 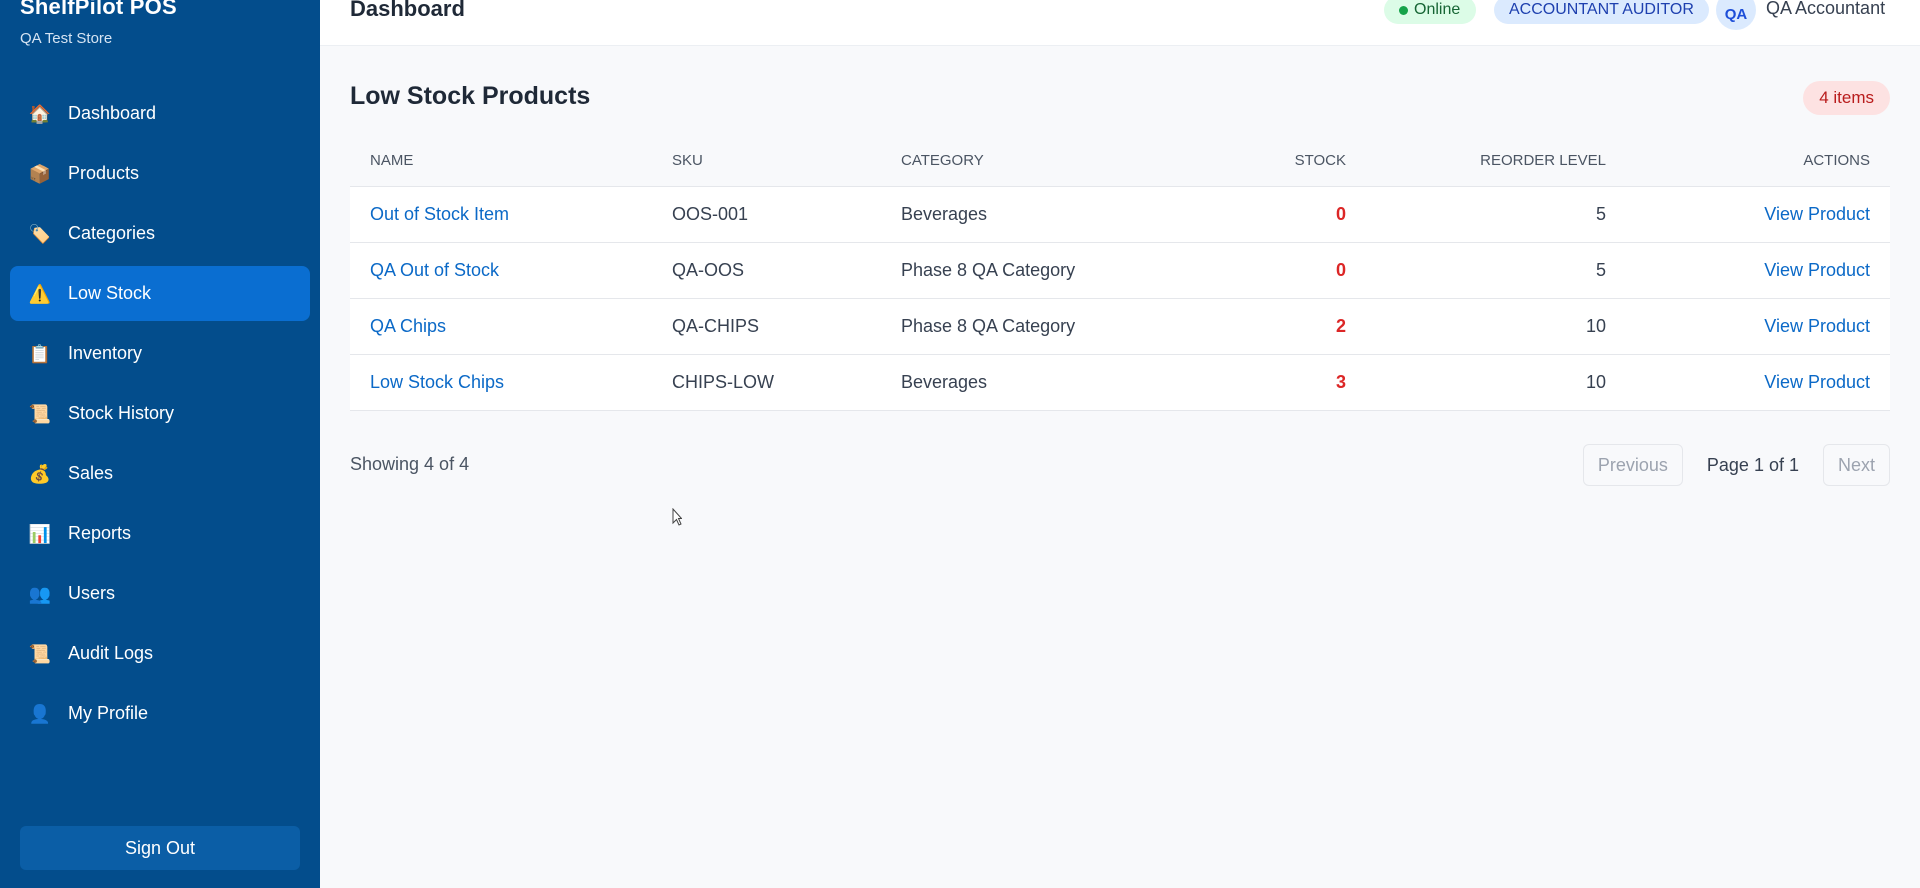 I want to click on sidebar-item-label: Users, so click(x=92, y=593).